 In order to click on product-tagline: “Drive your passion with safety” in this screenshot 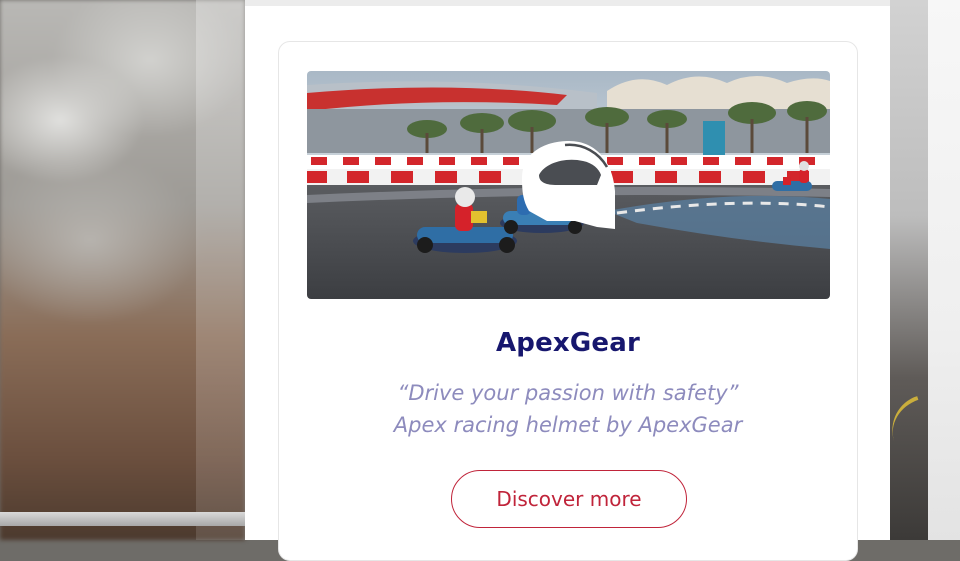, I will do `click(568, 393)`.